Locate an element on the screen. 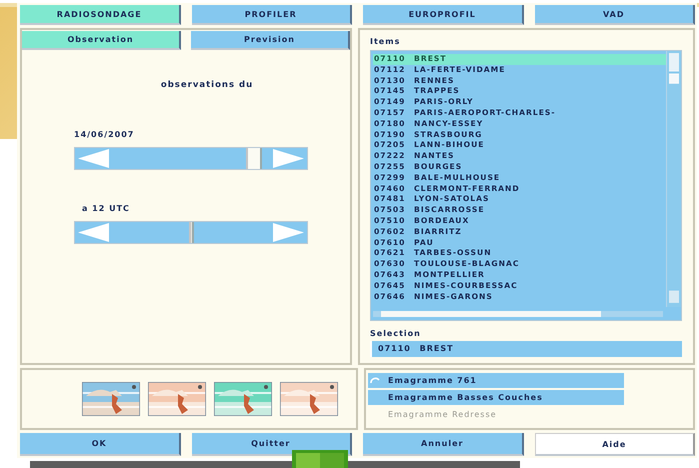 The image size is (699, 468). tile-icon is located at coordinates (320, 459).